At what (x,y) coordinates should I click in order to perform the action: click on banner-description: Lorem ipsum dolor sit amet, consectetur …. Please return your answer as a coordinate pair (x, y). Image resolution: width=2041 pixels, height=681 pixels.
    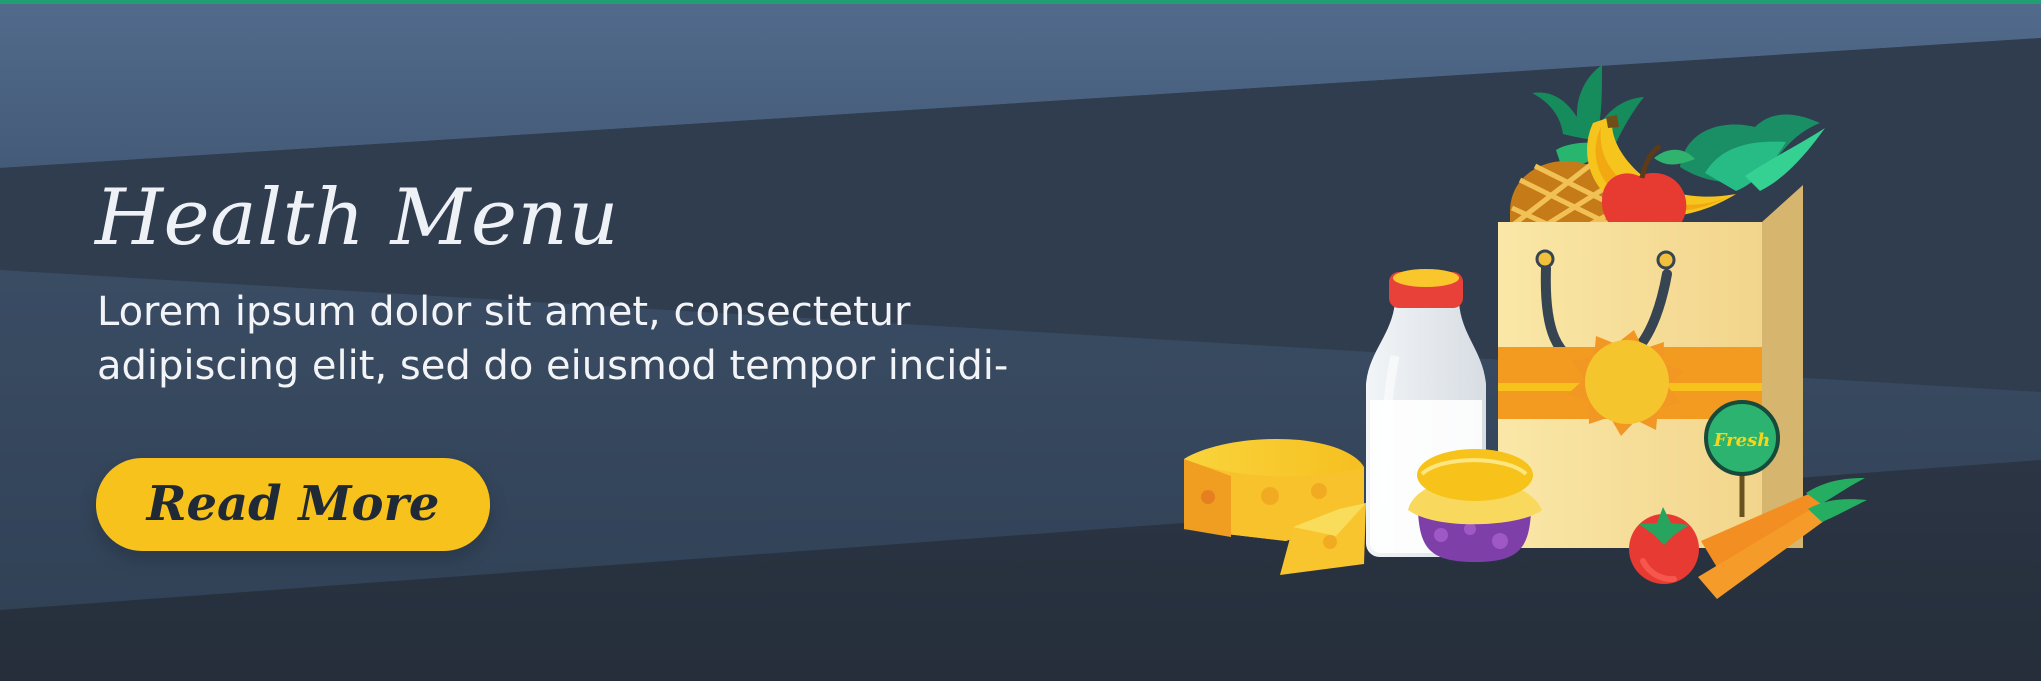
    Looking at the image, I should click on (577, 339).